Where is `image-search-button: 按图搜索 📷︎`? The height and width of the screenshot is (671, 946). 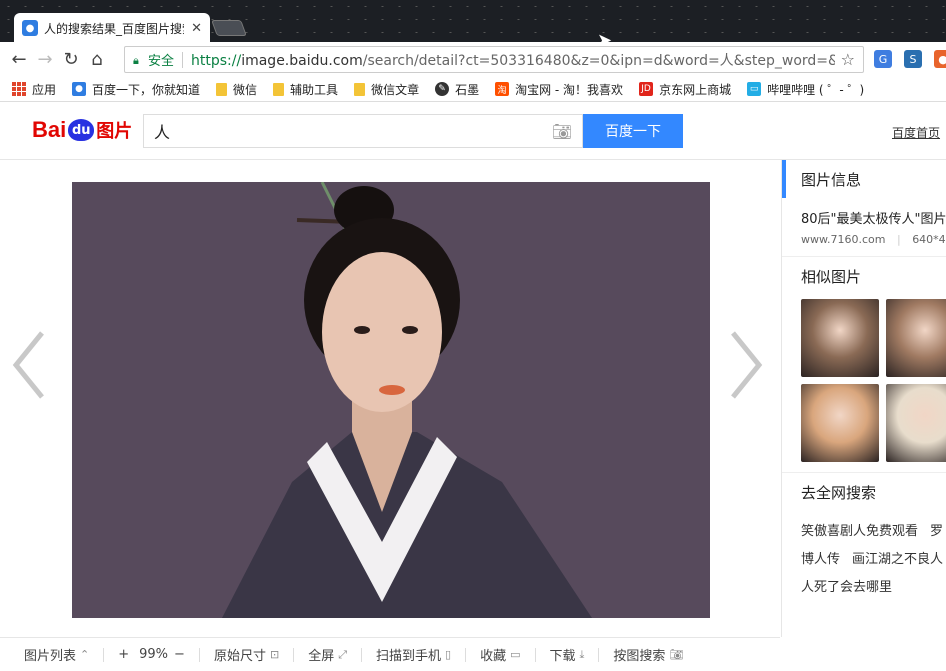
image-search-button: 按图搜索 📷︎ is located at coordinates (648, 654).